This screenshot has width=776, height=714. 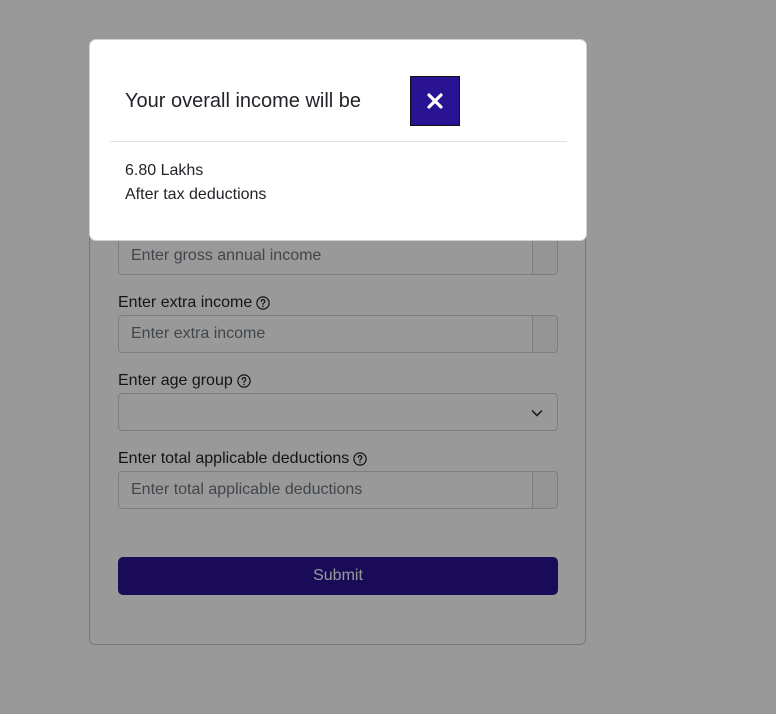 I want to click on income-note: After tax deductions, so click(x=196, y=194).